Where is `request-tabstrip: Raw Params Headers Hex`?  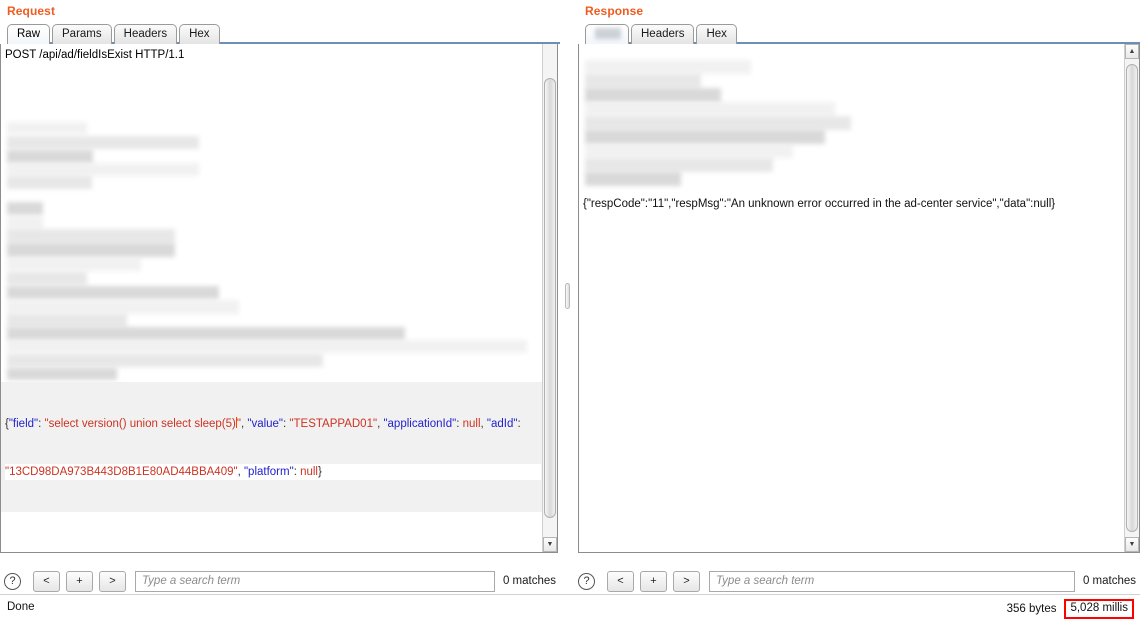 request-tabstrip: Raw Params Headers Hex is located at coordinates (286, 33).